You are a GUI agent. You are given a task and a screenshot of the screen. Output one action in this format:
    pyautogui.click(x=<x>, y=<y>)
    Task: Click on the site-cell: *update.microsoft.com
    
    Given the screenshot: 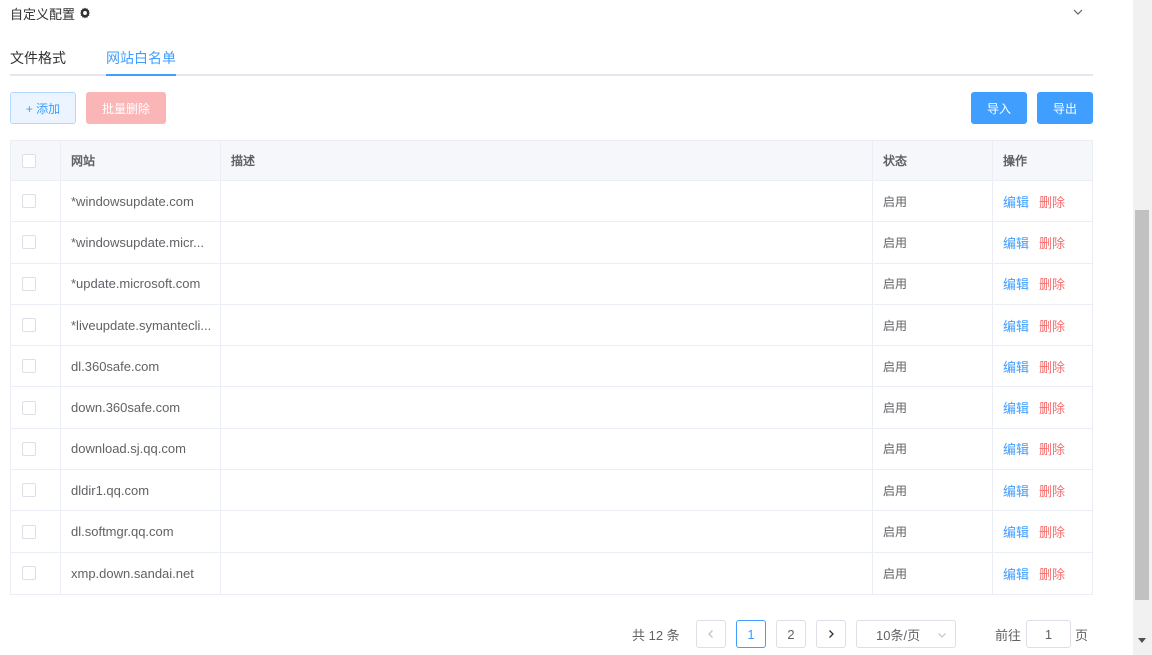 What is the action you would take?
    pyautogui.click(x=141, y=283)
    